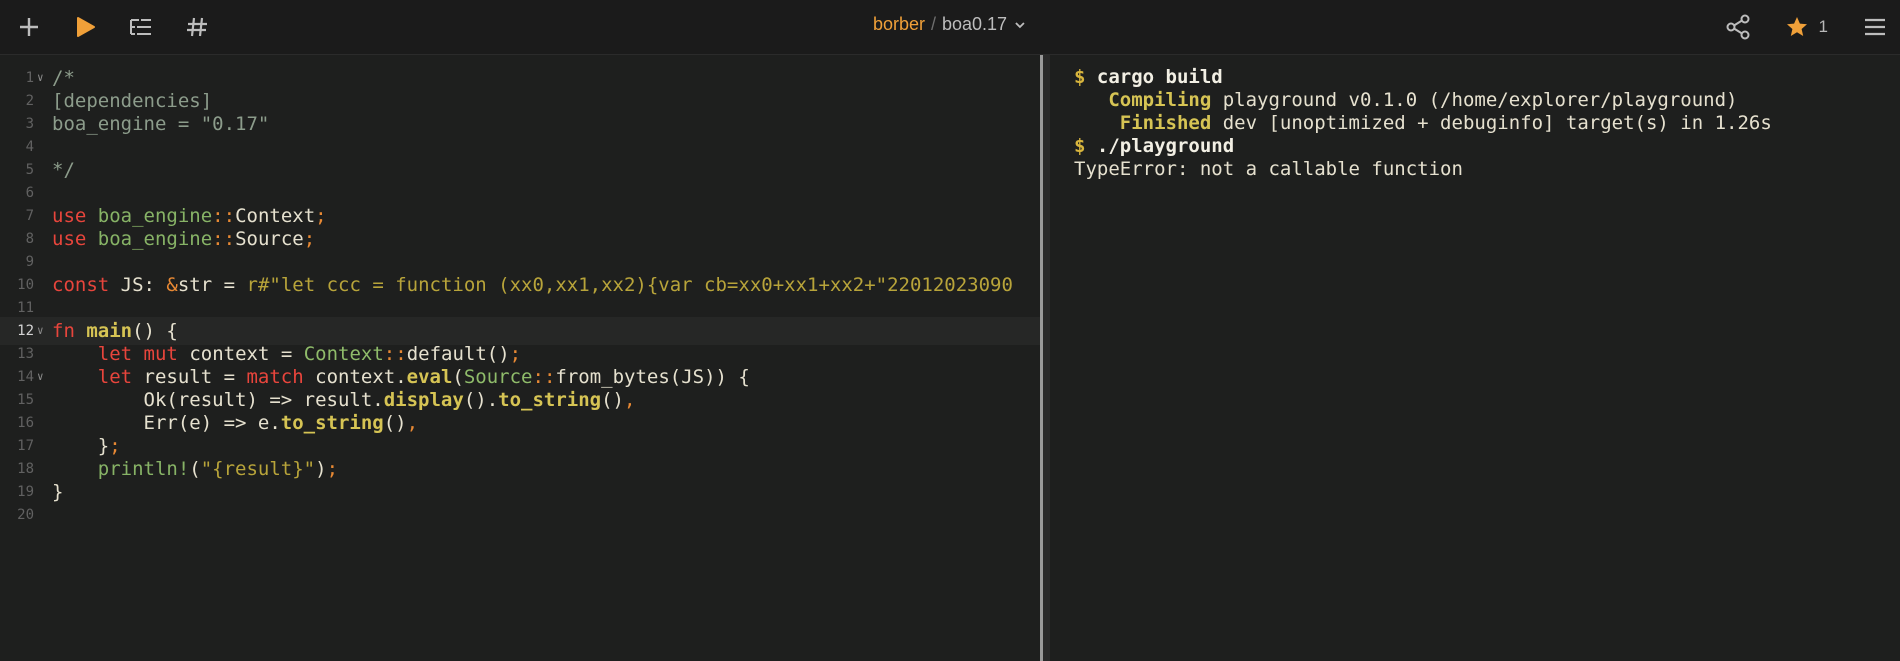  What do you see at coordinates (138, 285) in the screenshot?
I see `code-token: JS:` at bounding box center [138, 285].